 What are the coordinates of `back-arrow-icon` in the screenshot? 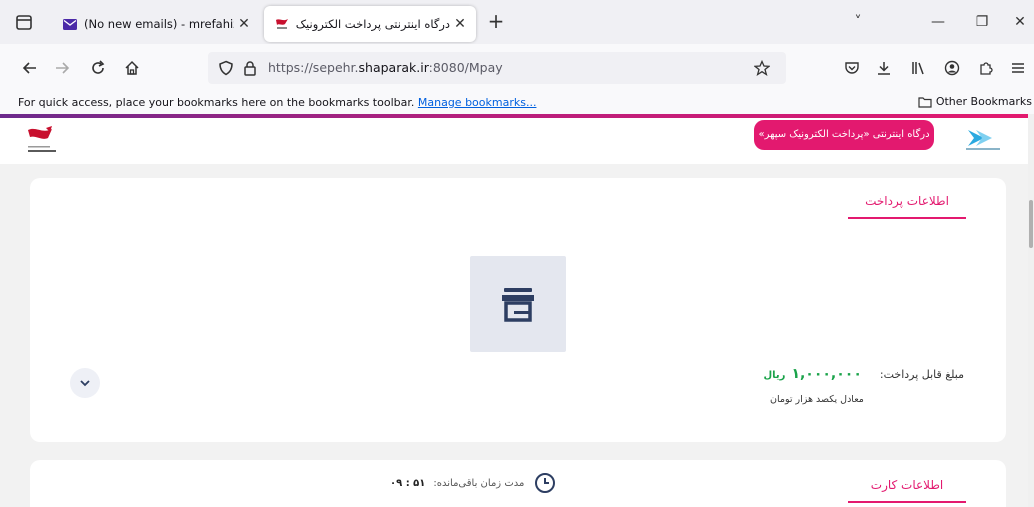 It's located at (30, 68).